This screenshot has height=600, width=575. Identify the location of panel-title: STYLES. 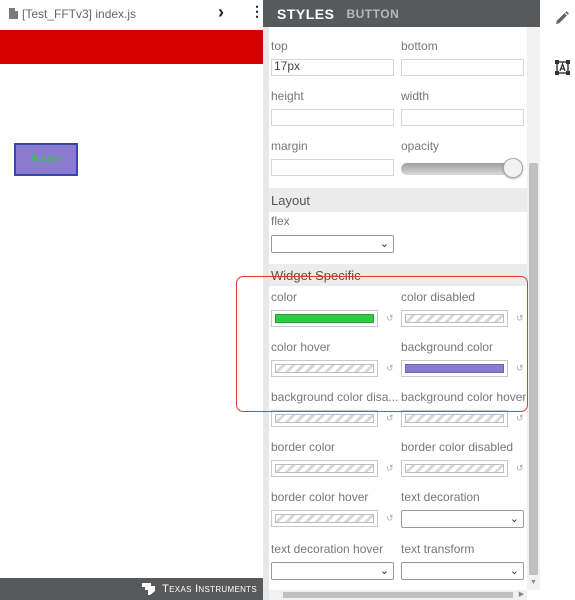
(306, 13).